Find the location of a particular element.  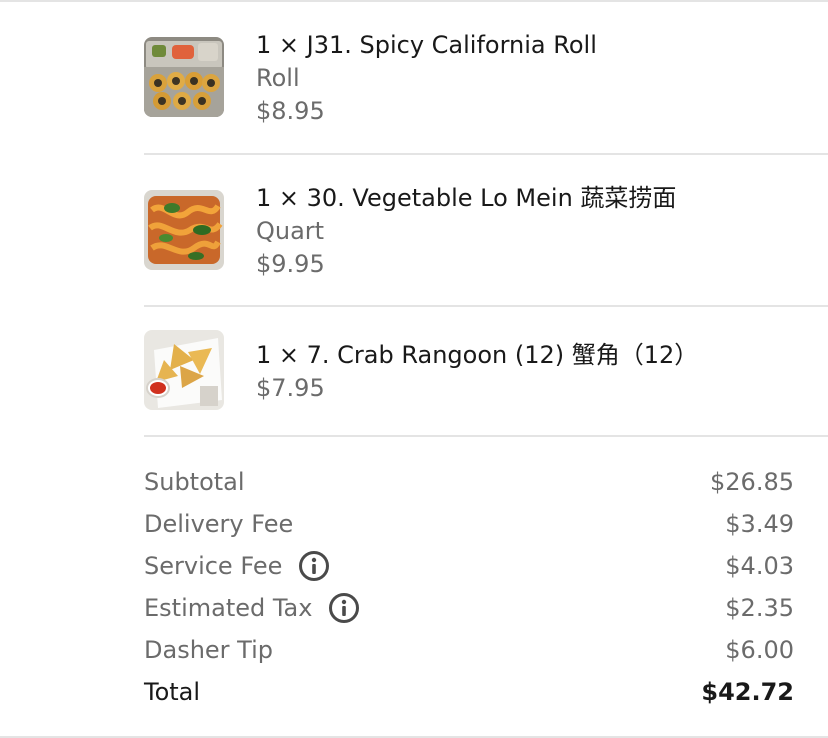

service-fee-label: Service Fee is located at coordinates (213, 566).